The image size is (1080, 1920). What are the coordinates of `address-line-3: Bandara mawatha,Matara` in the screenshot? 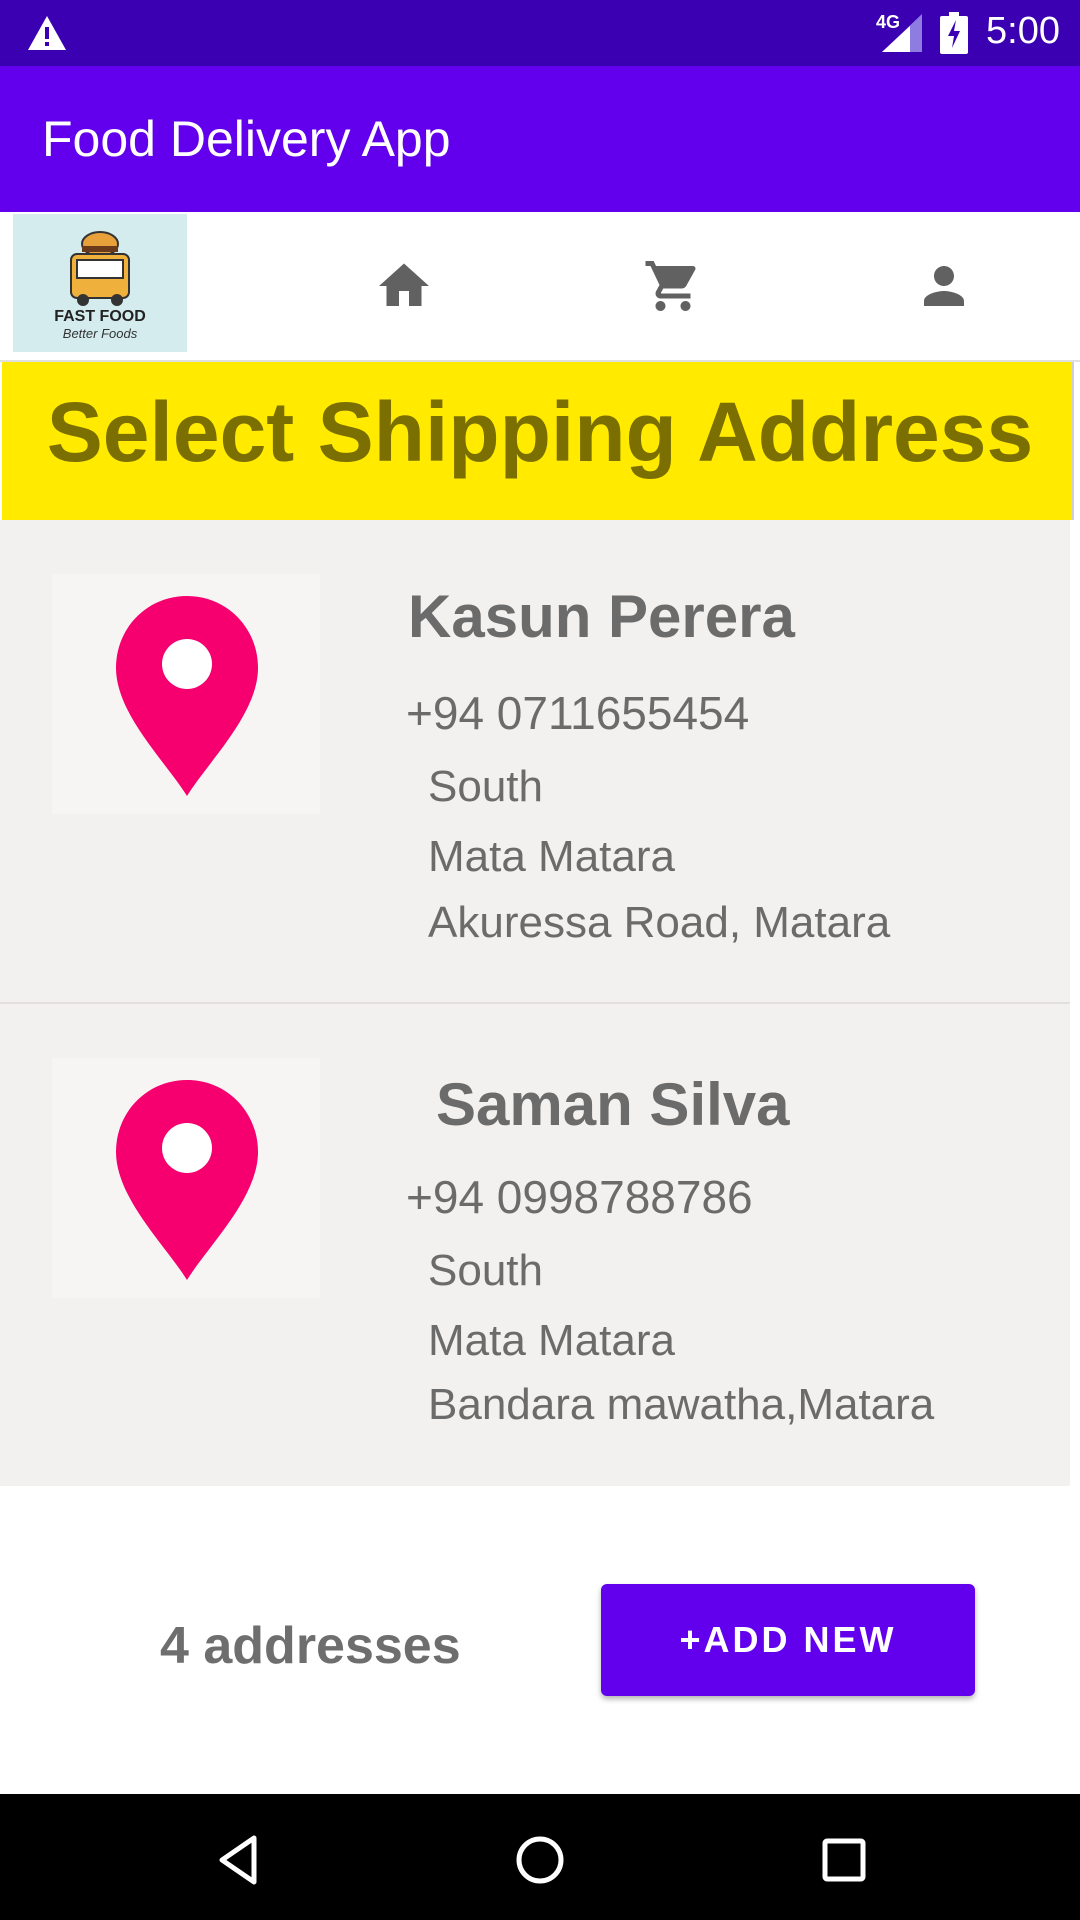 It's located at (681, 1404).